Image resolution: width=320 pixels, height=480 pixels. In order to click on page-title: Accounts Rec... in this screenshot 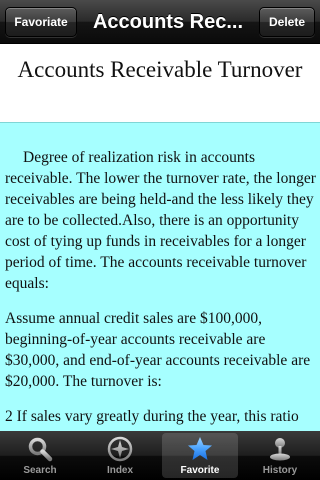, I will do `click(168, 21)`.